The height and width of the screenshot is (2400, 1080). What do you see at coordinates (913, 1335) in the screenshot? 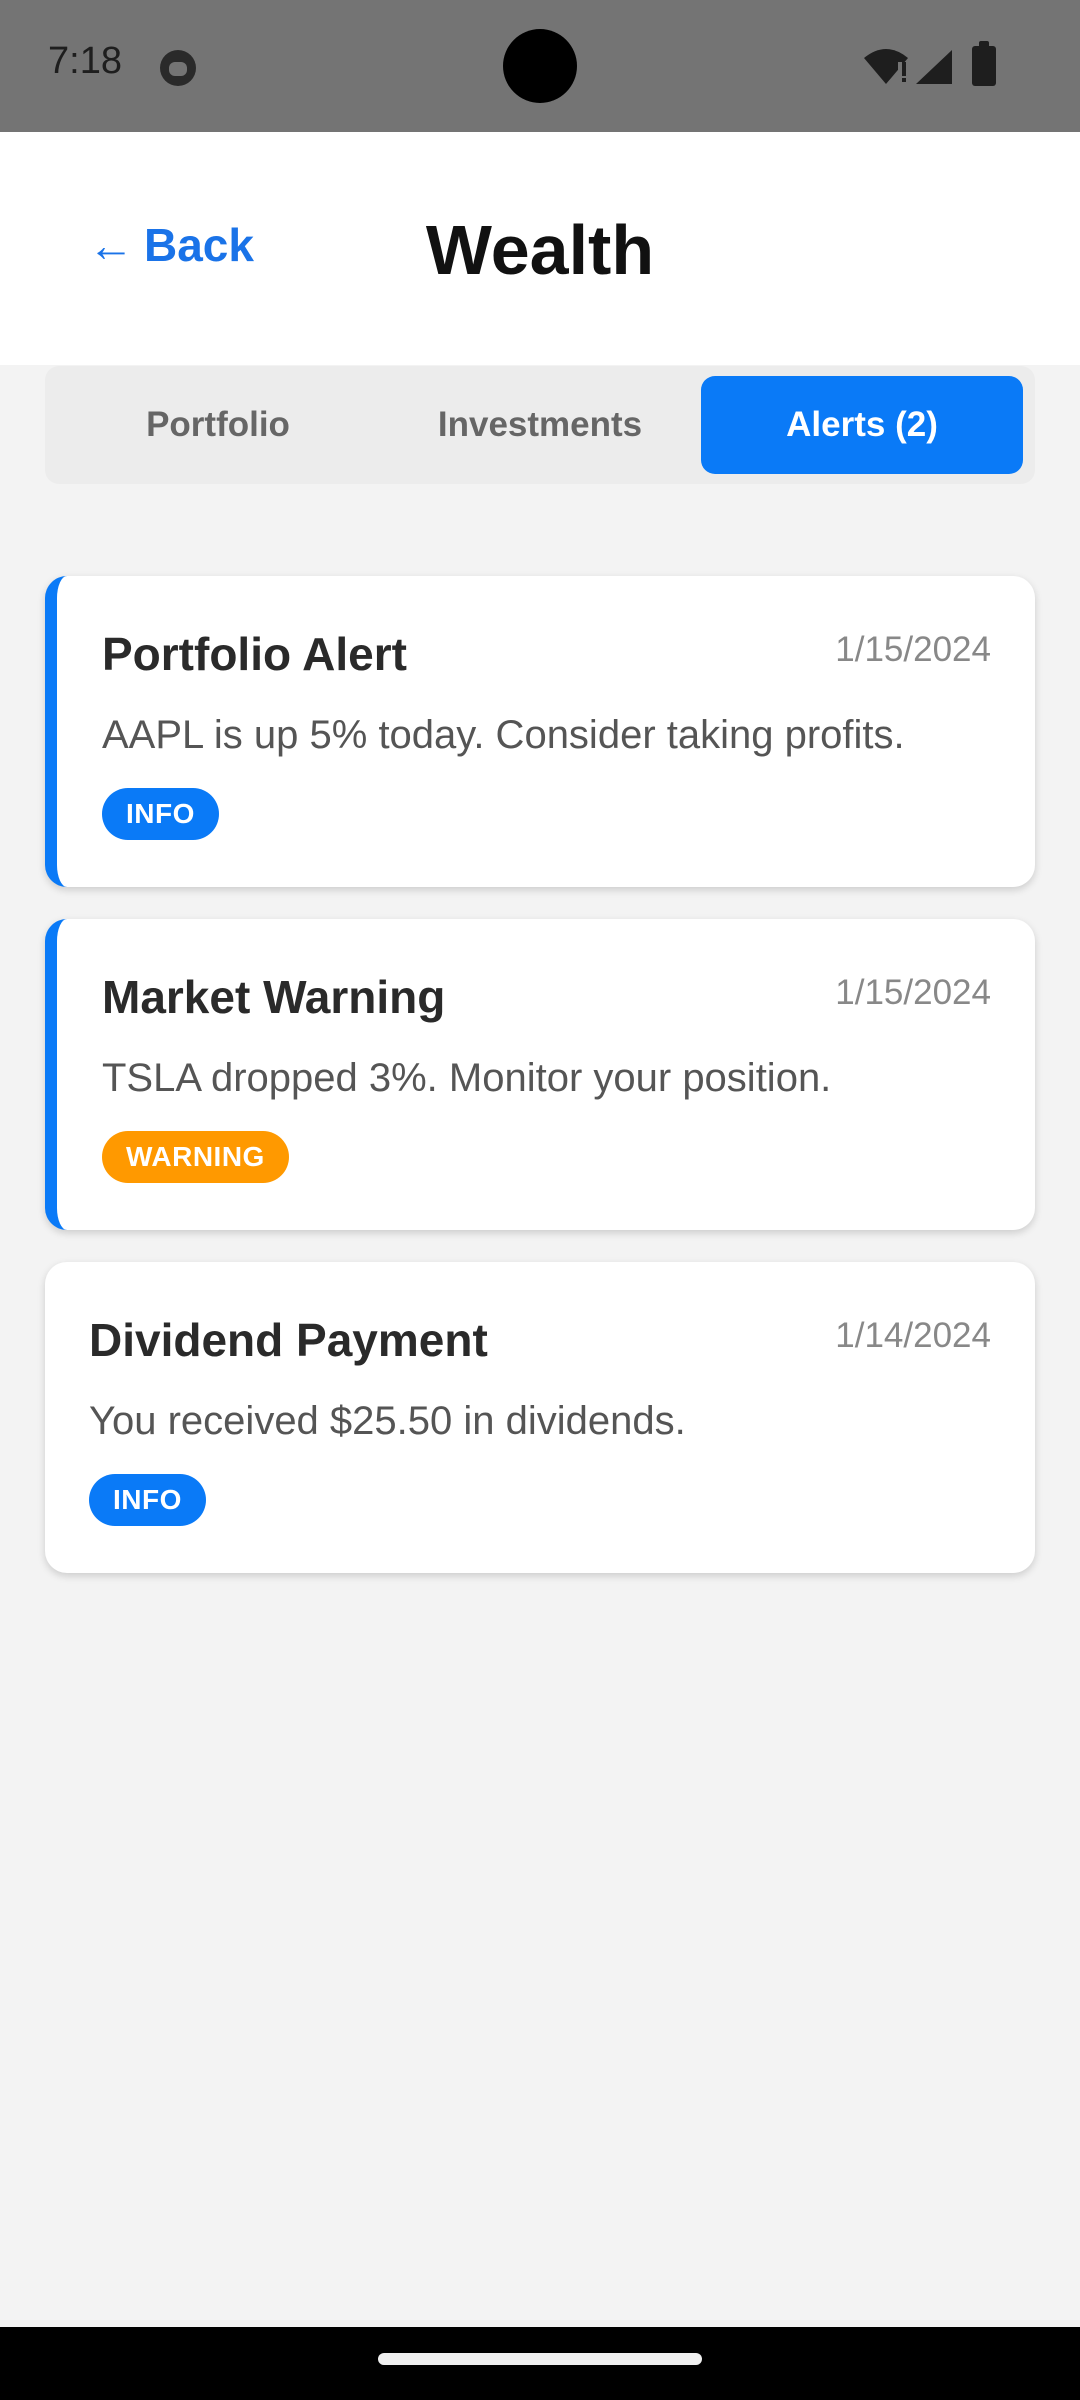
I see `alert-date: 1/14/2024` at bounding box center [913, 1335].